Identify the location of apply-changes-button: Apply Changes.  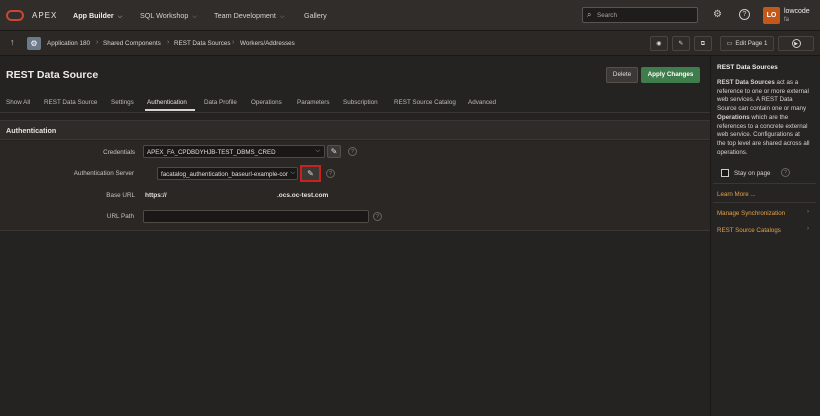
(670, 75).